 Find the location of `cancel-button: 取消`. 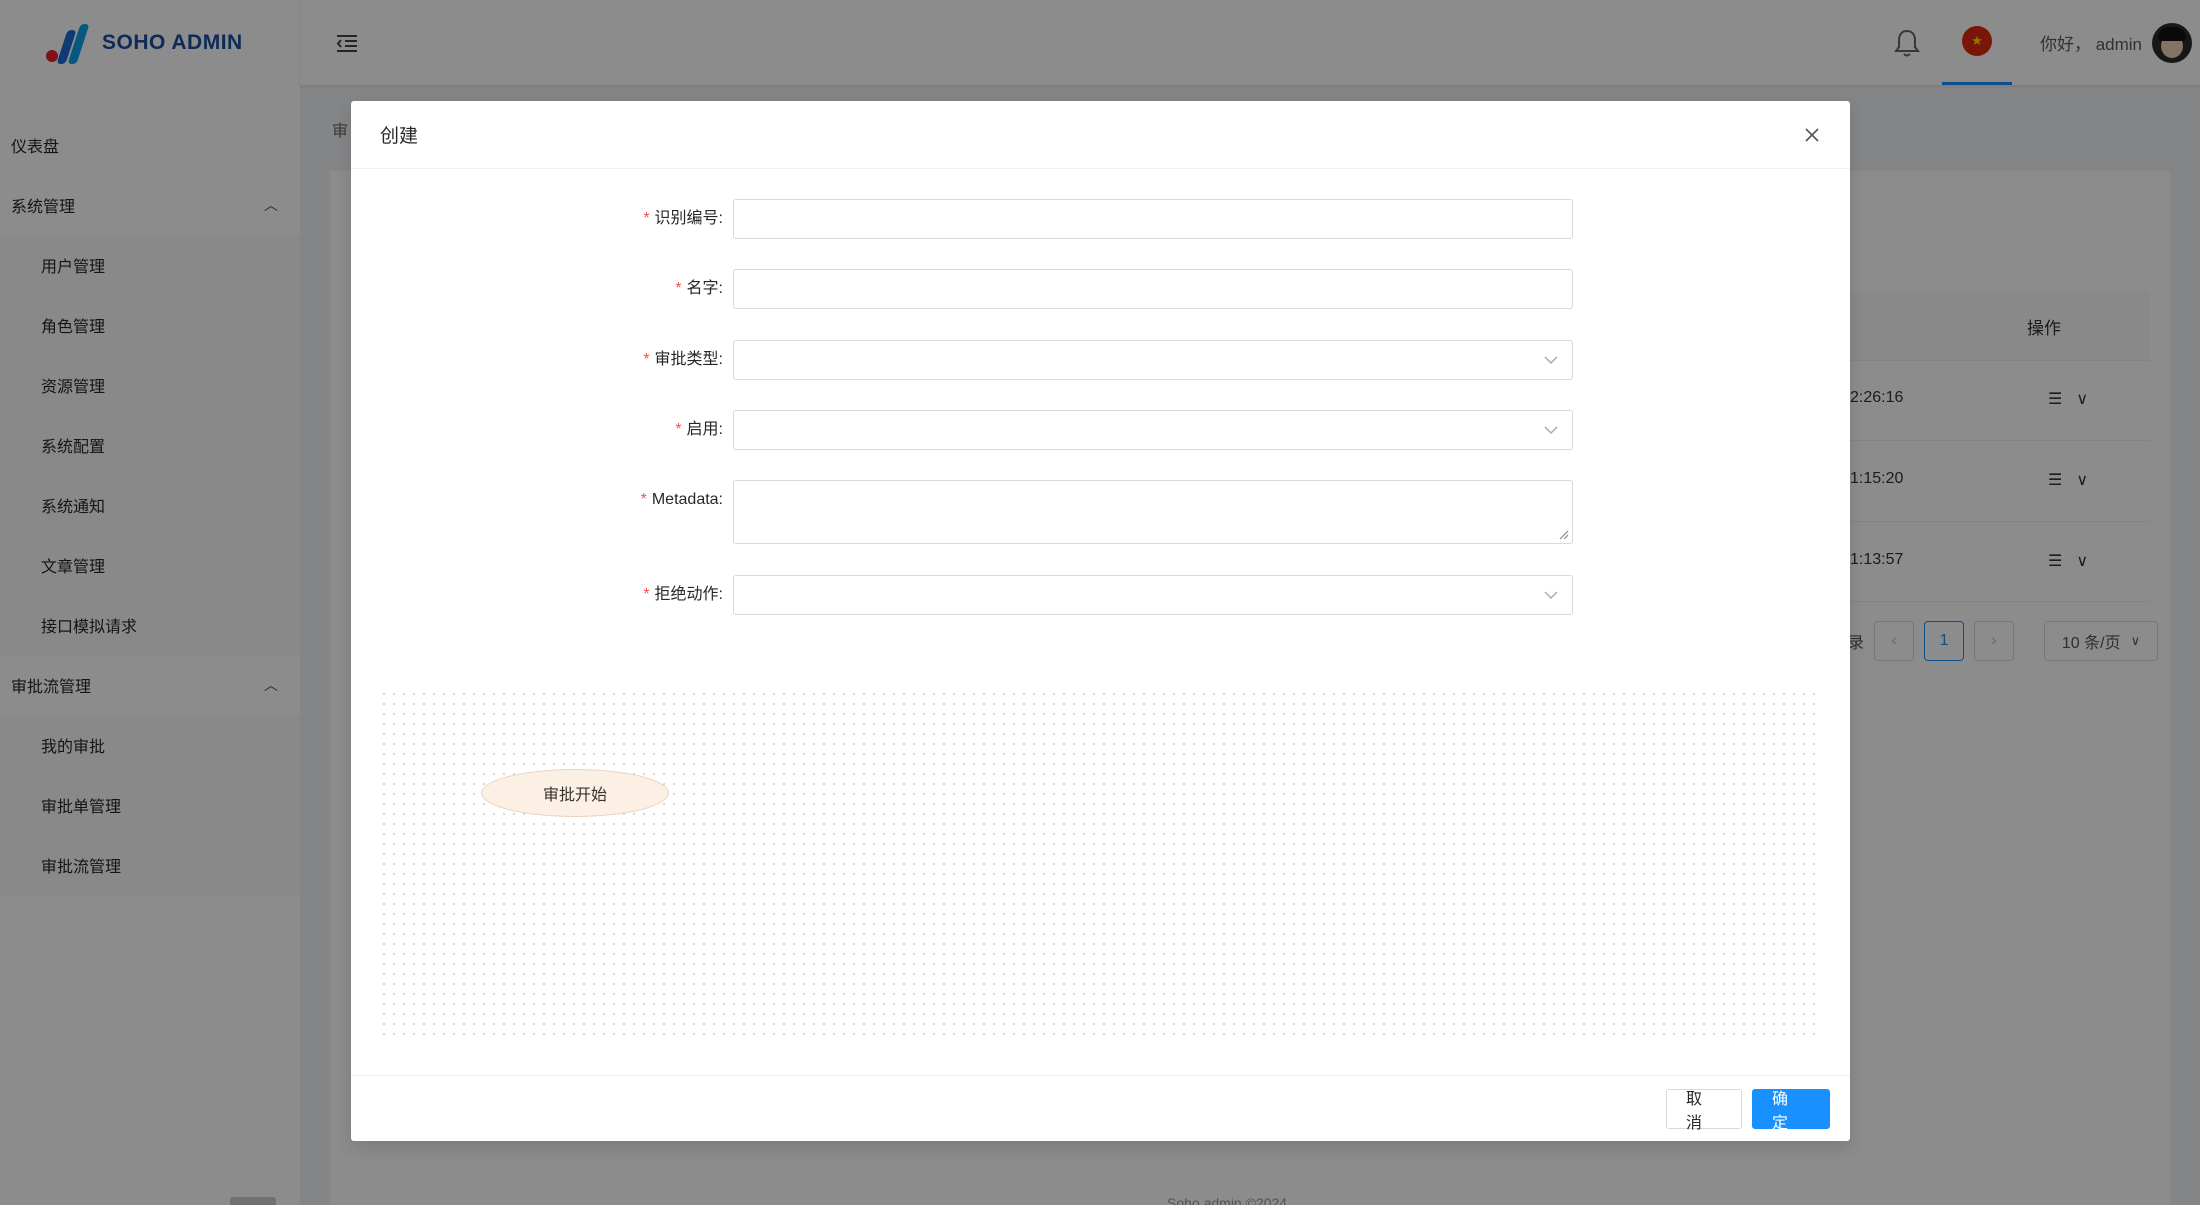

cancel-button: 取消 is located at coordinates (1704, 1110).